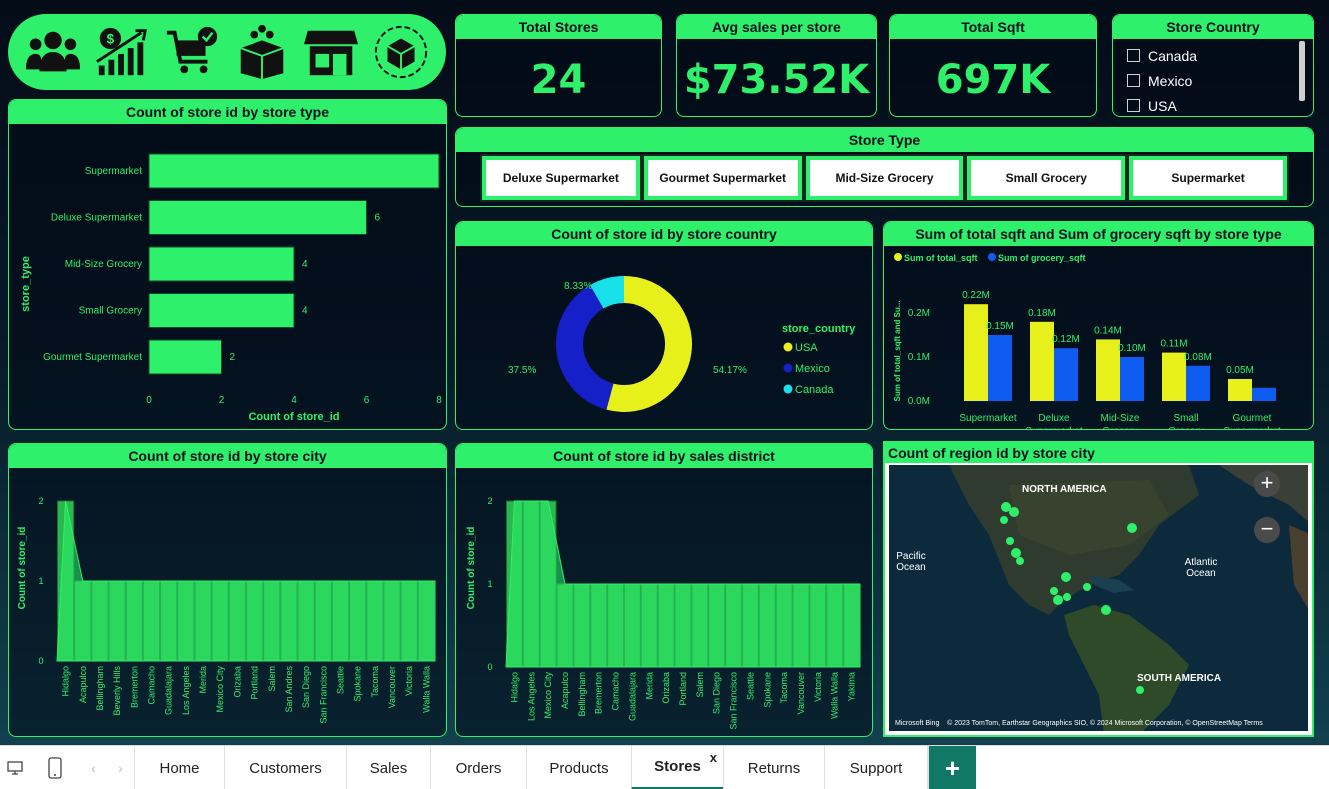 The height and width of the screenshot is (789, 1329). Describe the element at coordinates (179, 767) in the screenshot. I see `tab-home: Home` at that location.